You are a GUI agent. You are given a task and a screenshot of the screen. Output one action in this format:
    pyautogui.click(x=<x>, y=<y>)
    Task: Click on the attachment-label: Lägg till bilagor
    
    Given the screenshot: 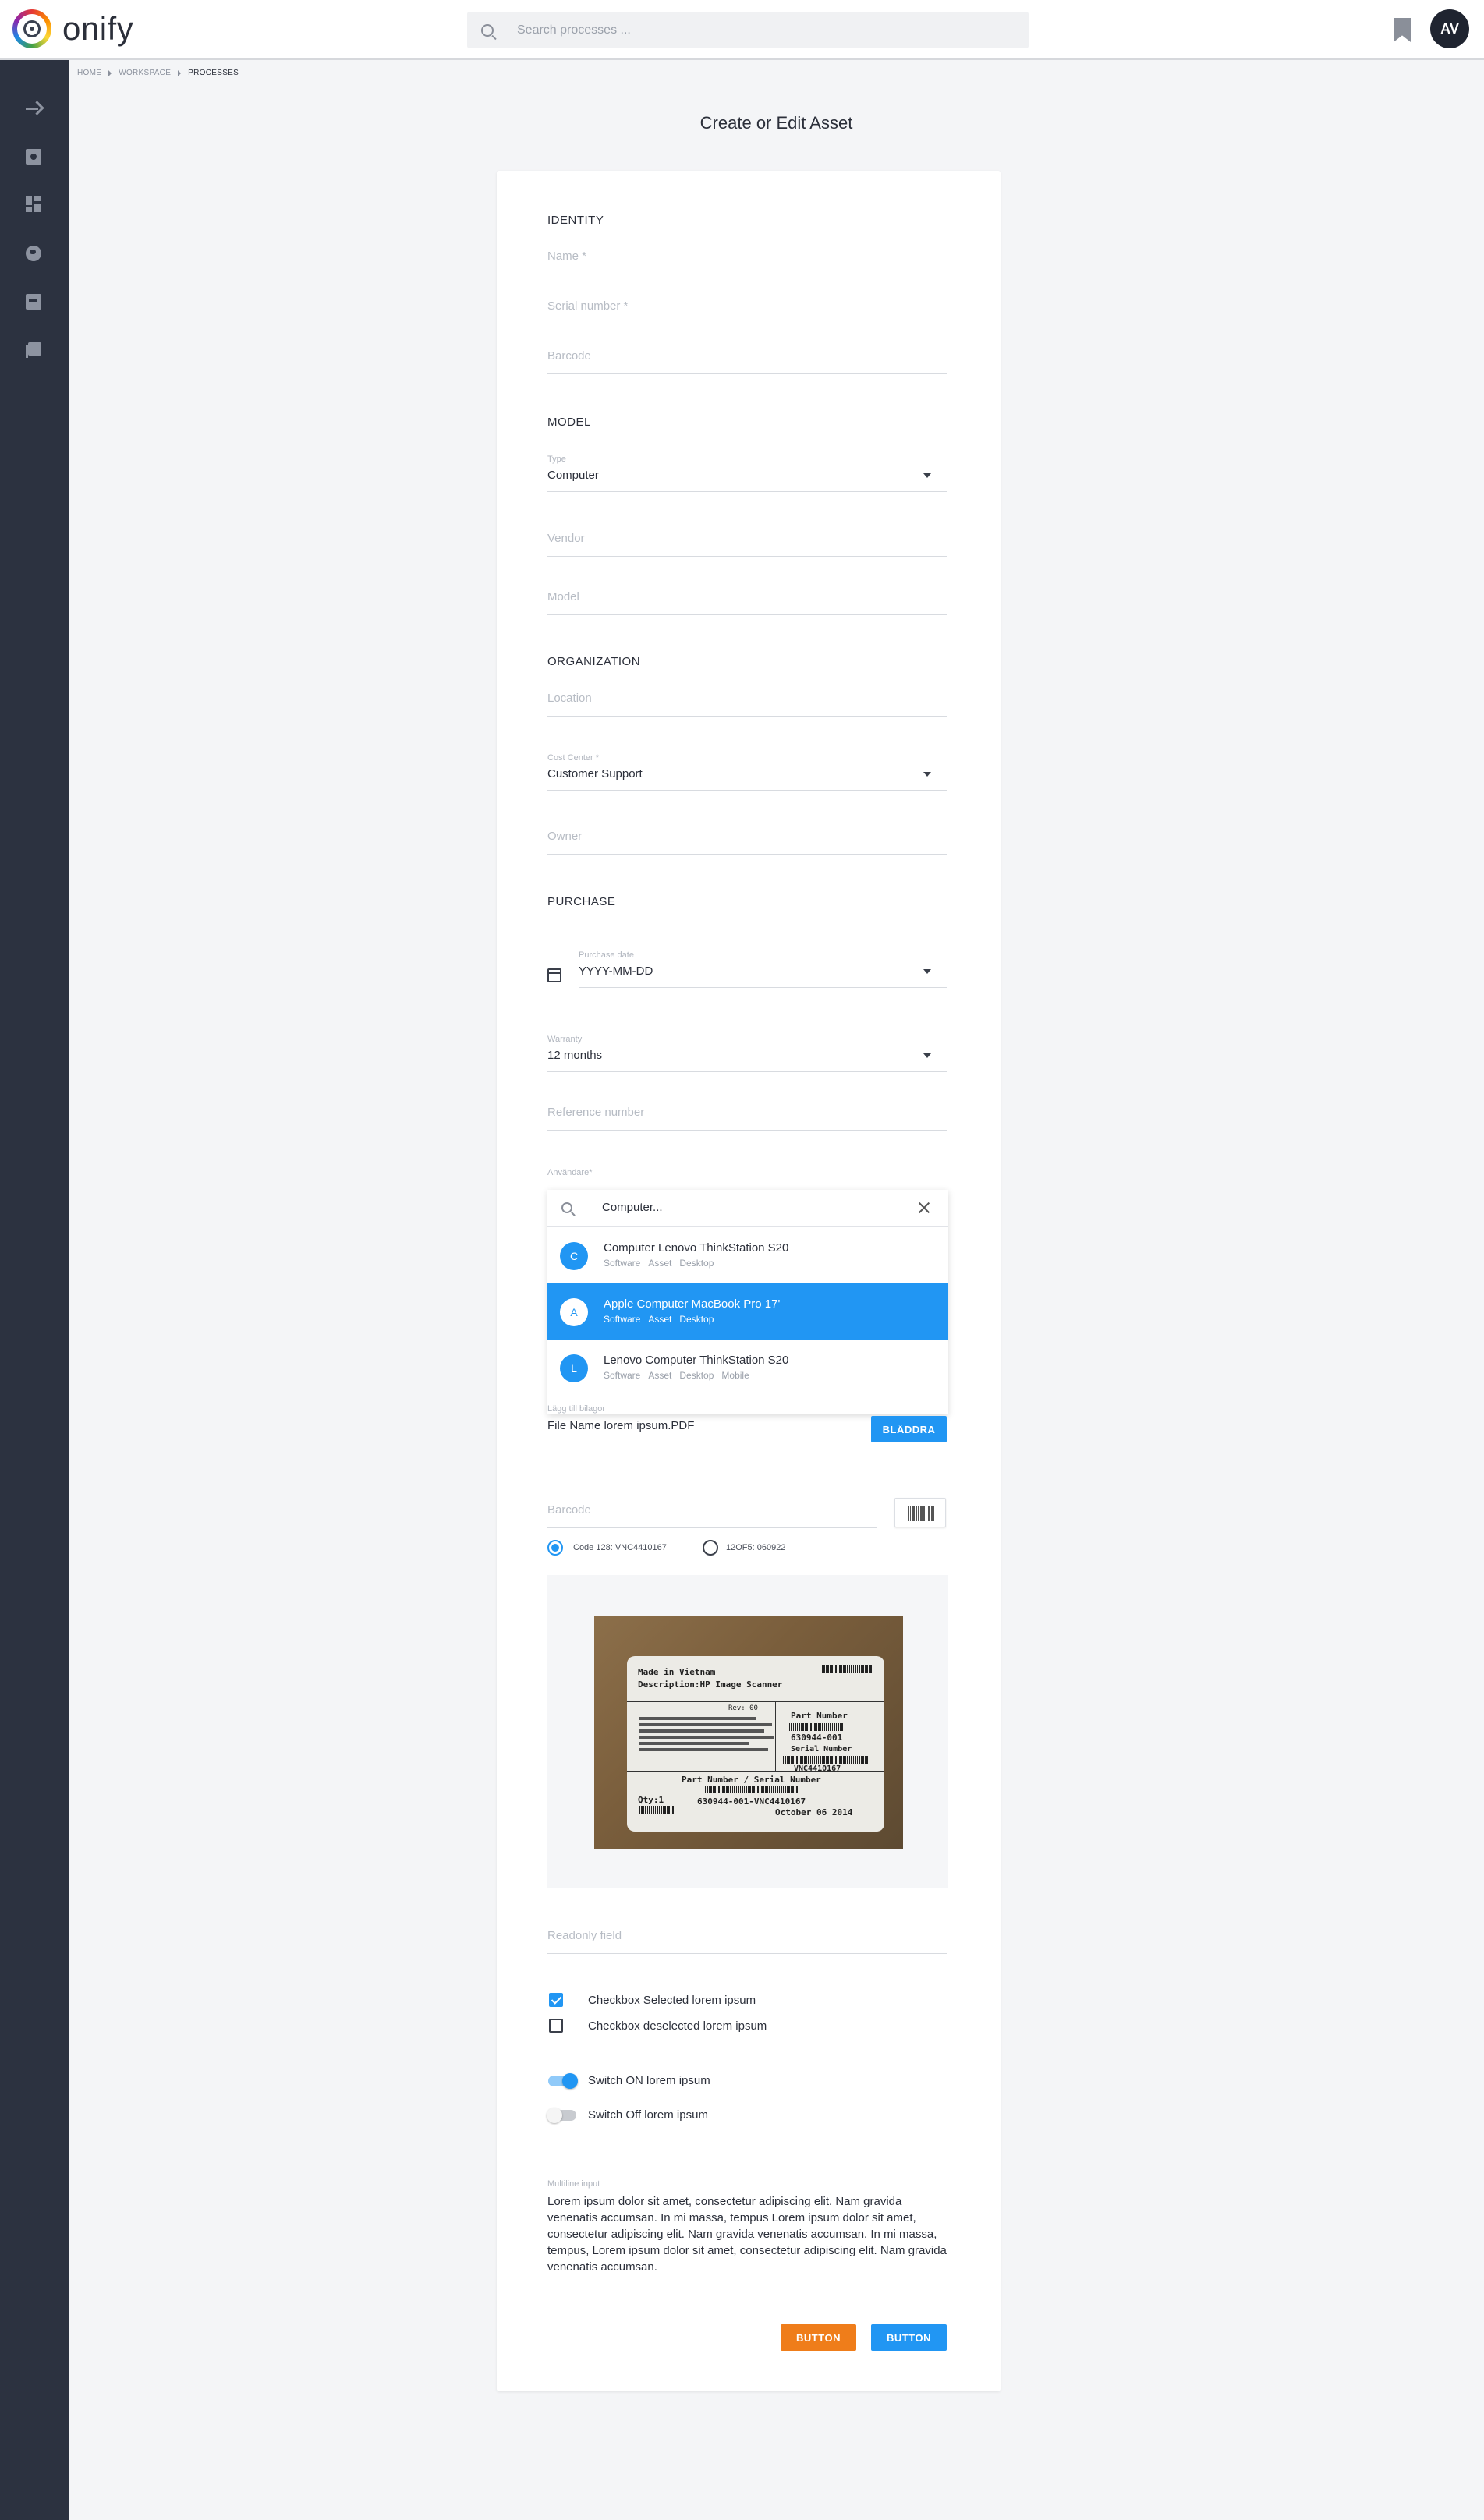 What is the action you would take?
    pyautogui.click(x=576, y=1409)
    